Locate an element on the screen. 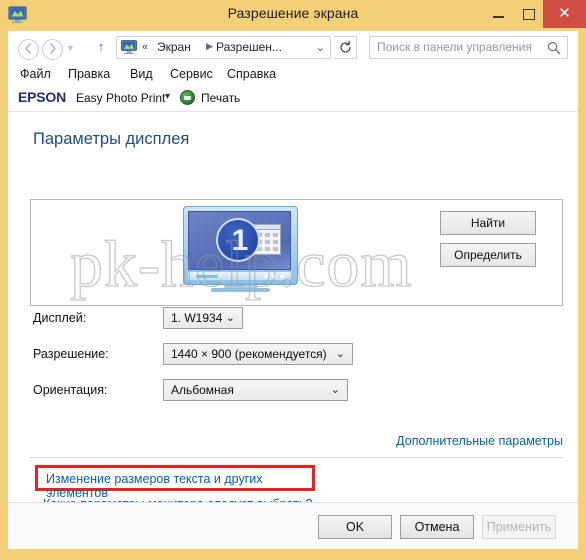  monitor-screen: 1 is located at coordinates (239, 240).